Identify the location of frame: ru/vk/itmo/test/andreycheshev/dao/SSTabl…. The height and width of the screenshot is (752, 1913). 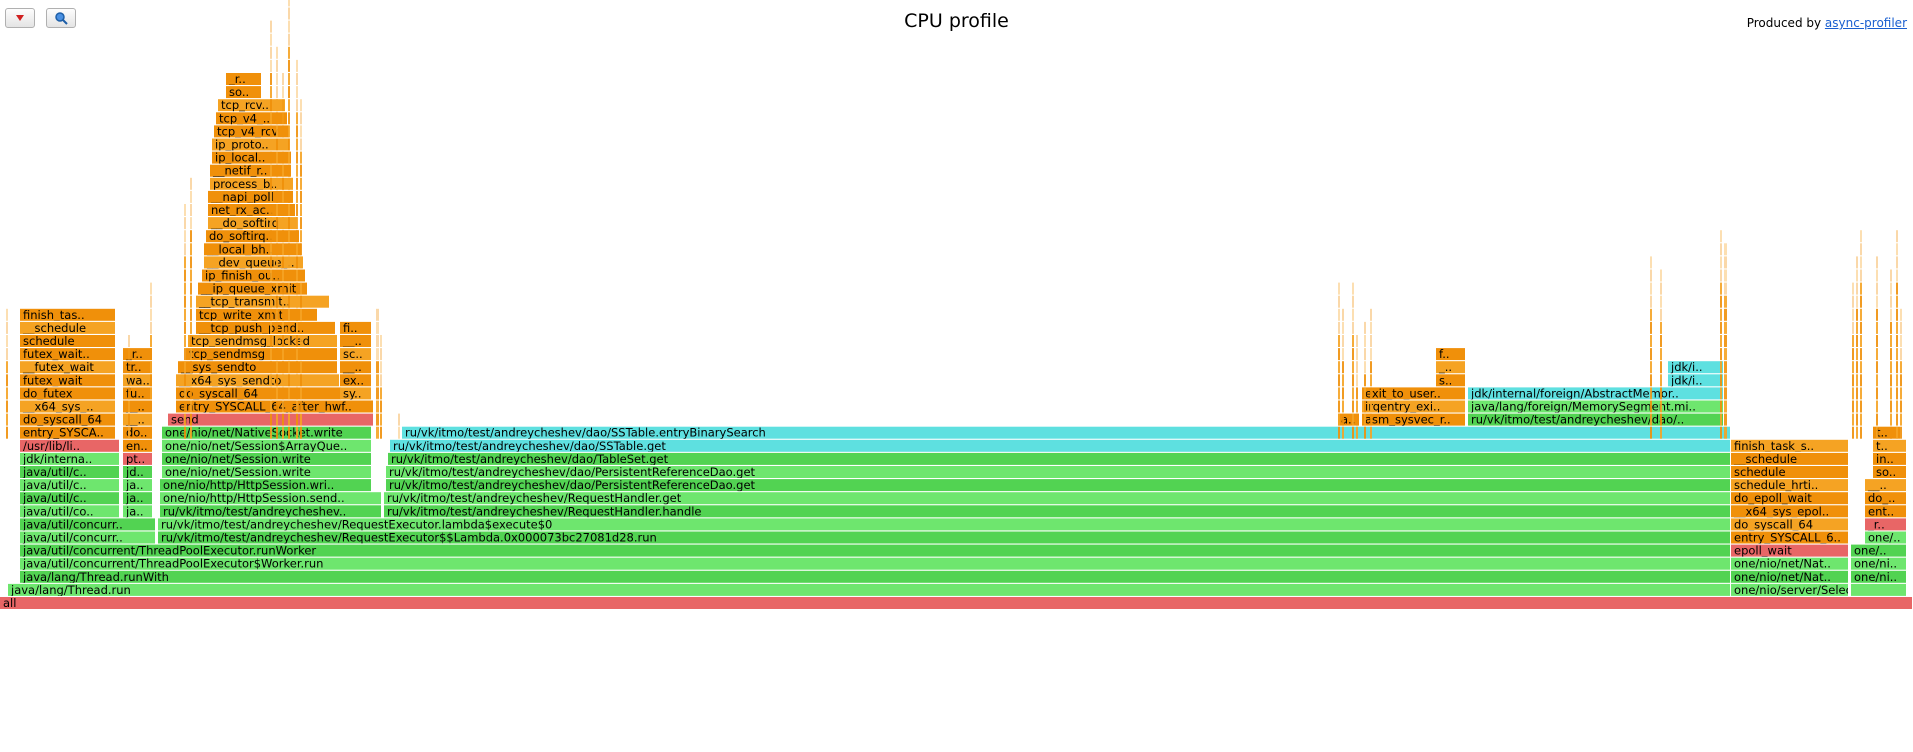
(1066, 433).